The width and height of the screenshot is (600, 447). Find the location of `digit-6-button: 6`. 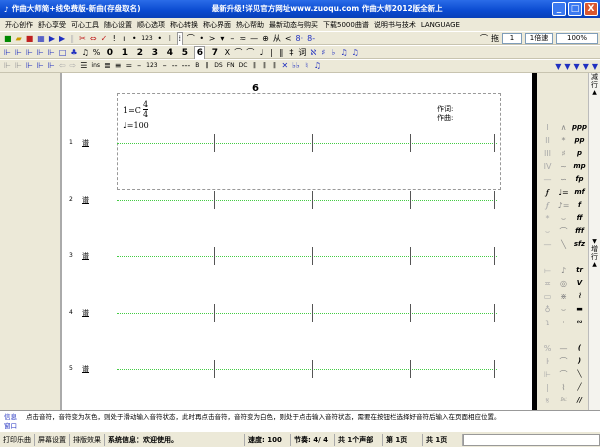

digit-6-button: 6 is located at coordinates (200, 53).